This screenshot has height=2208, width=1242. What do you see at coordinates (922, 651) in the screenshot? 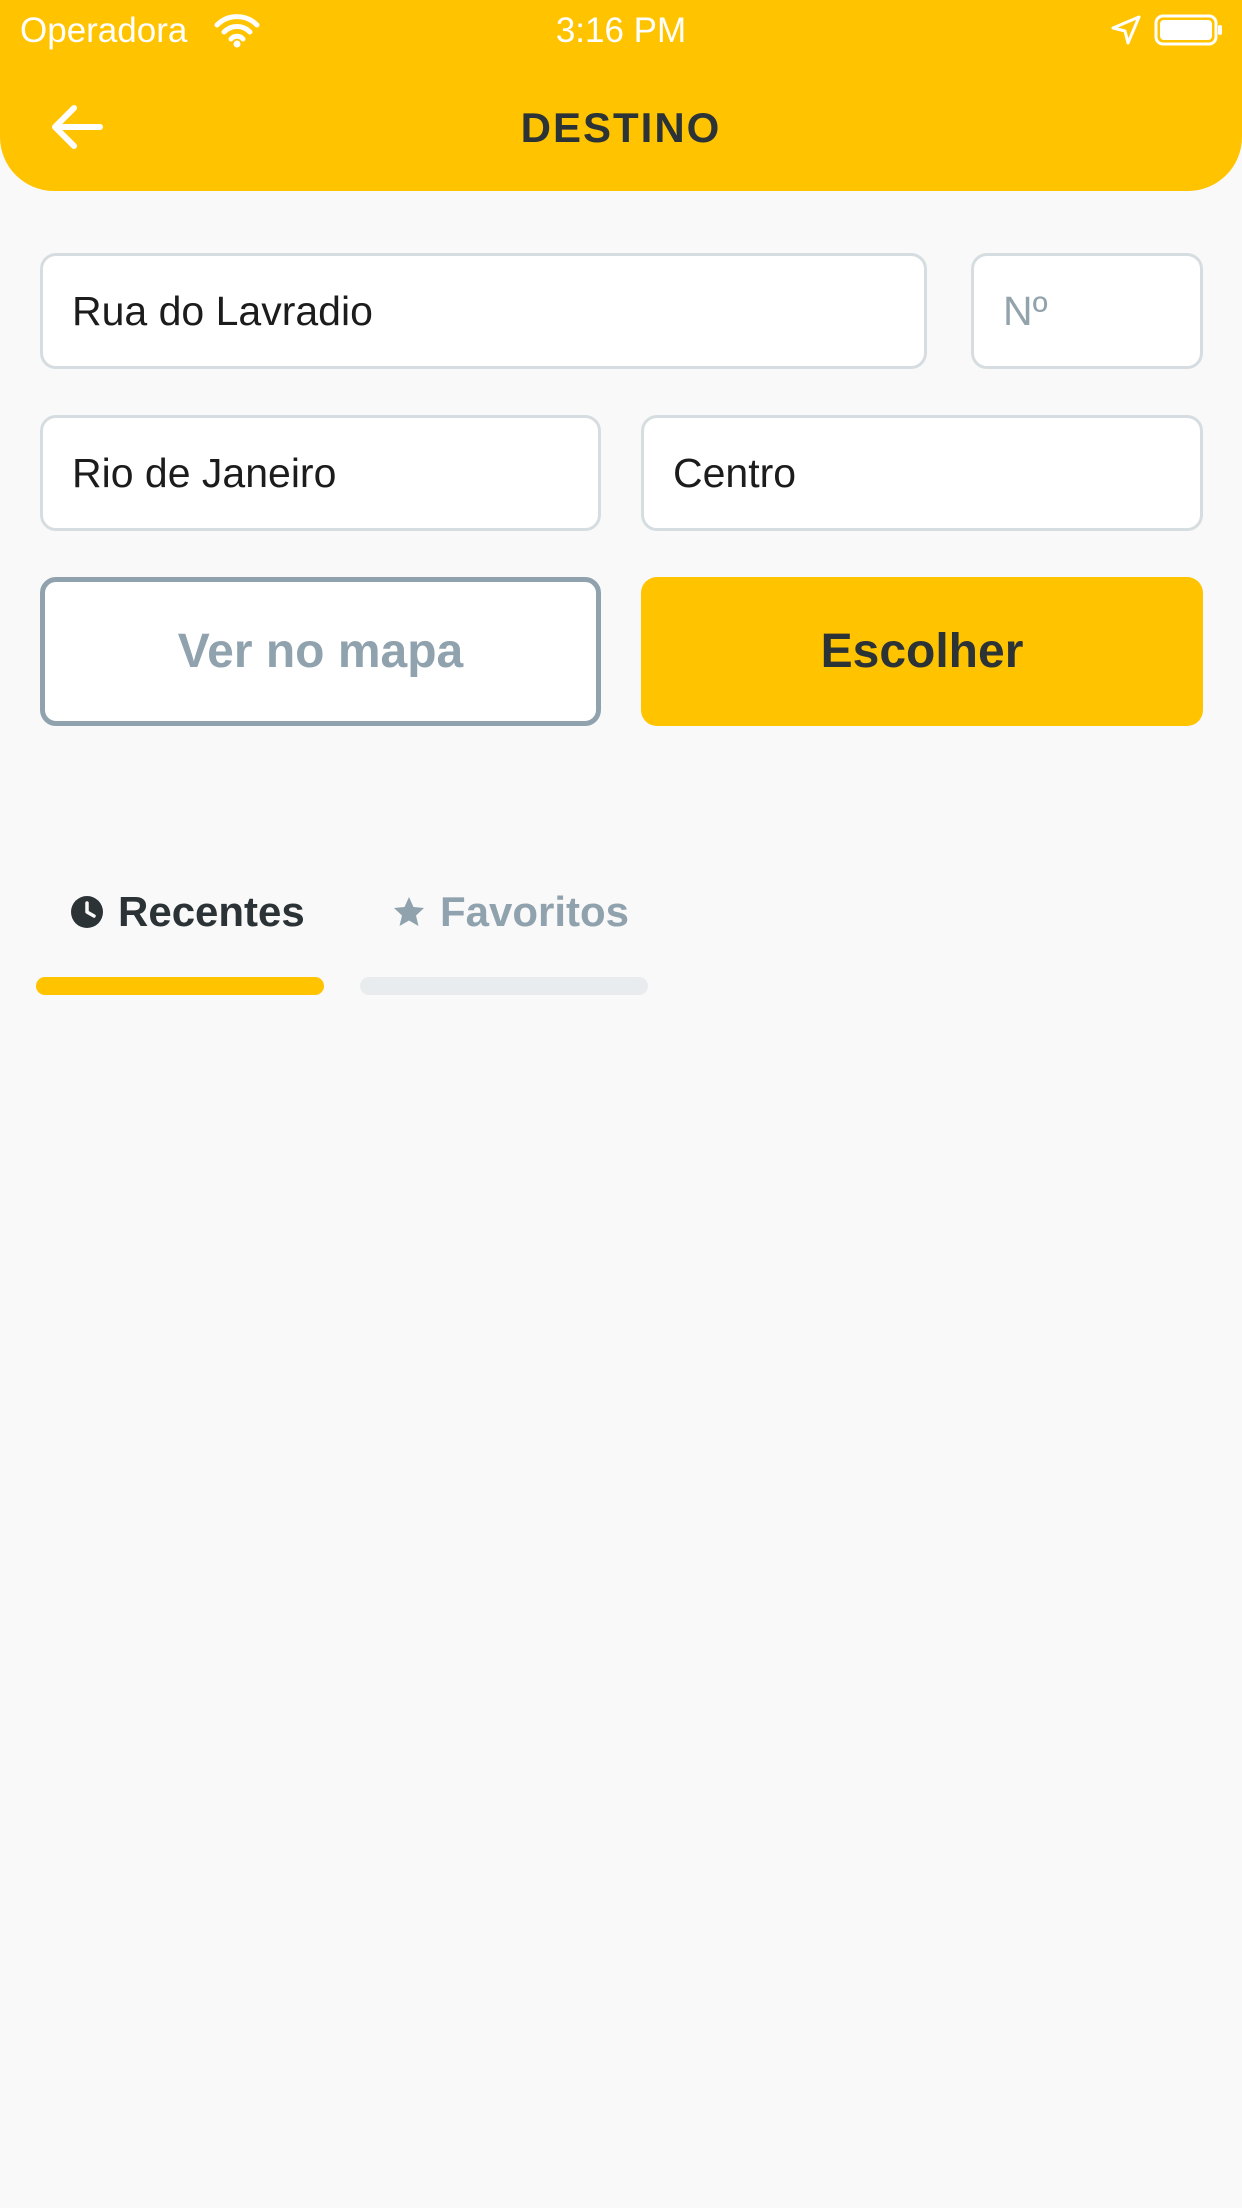
I see `choose-button: Escolher` at bounding box center [922, 651].